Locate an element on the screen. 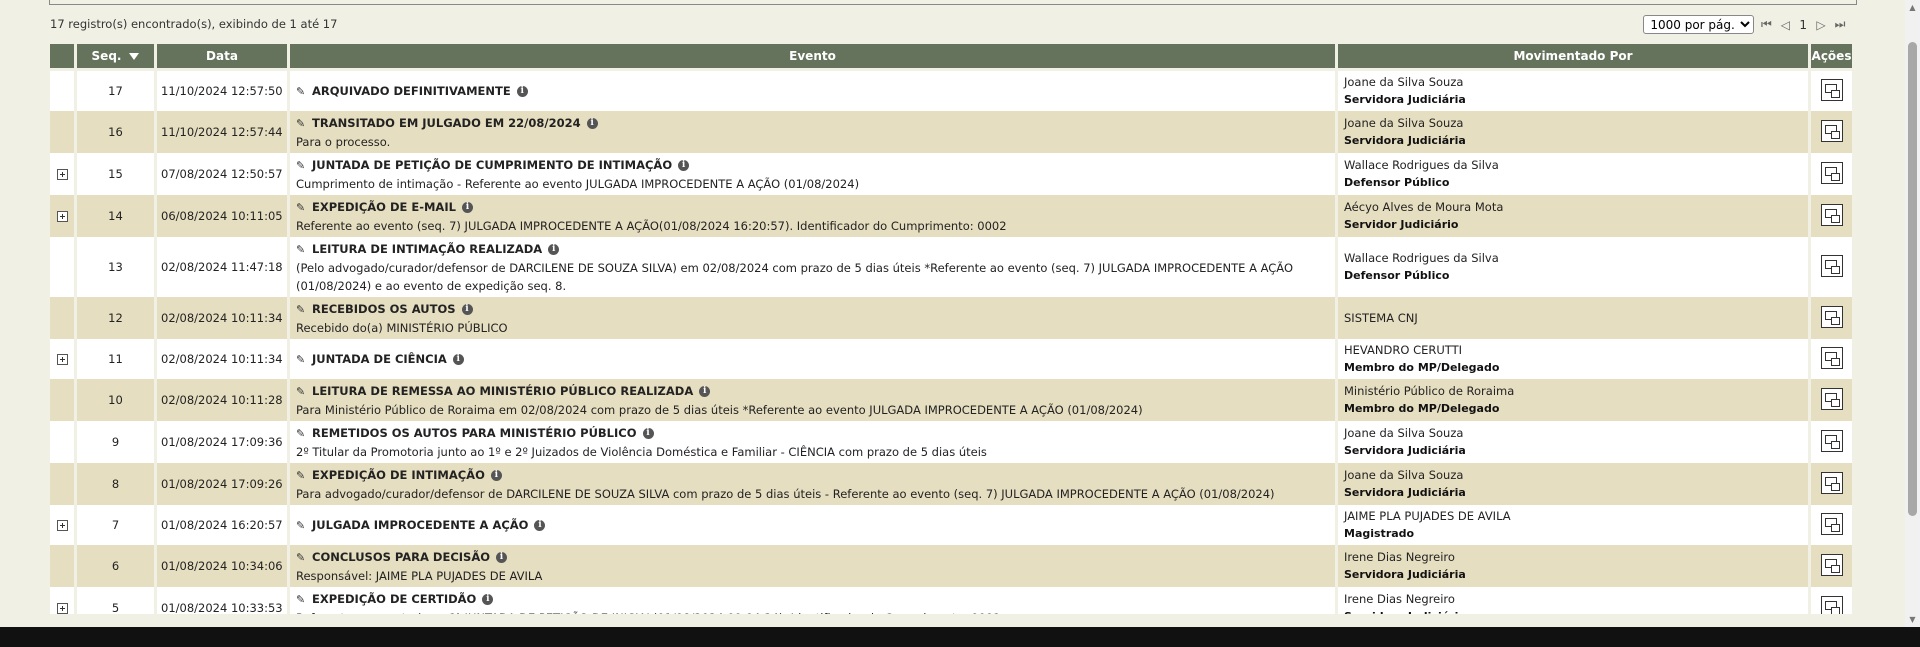 This screenshot has width=1920, height=647. next-page-icon: ▷ is located at coordinates (1821, 25).